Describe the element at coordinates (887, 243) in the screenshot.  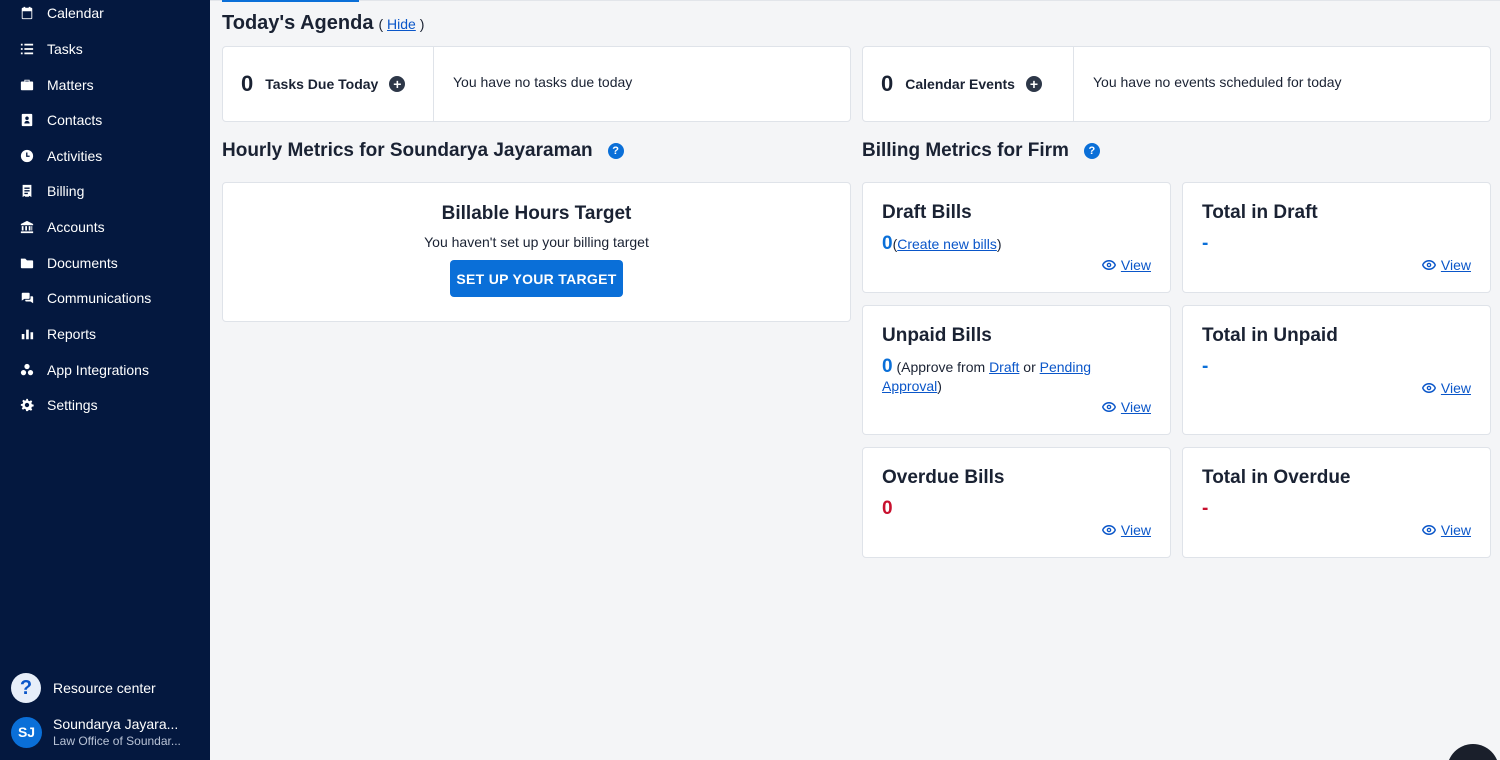
I see `draft-bills-count: 0` at that location.